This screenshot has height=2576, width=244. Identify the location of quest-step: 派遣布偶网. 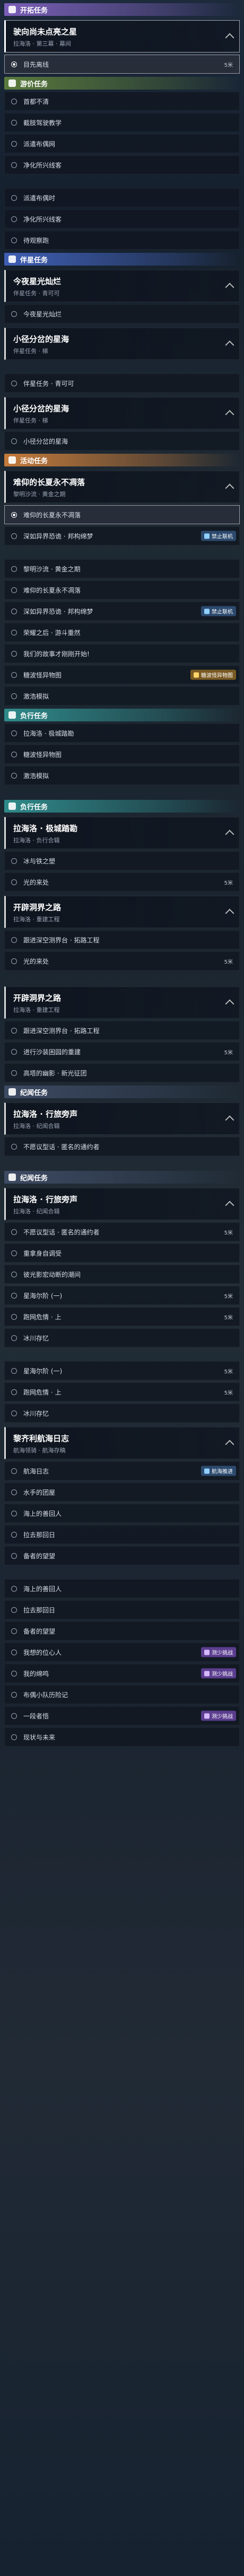
(122, 143).